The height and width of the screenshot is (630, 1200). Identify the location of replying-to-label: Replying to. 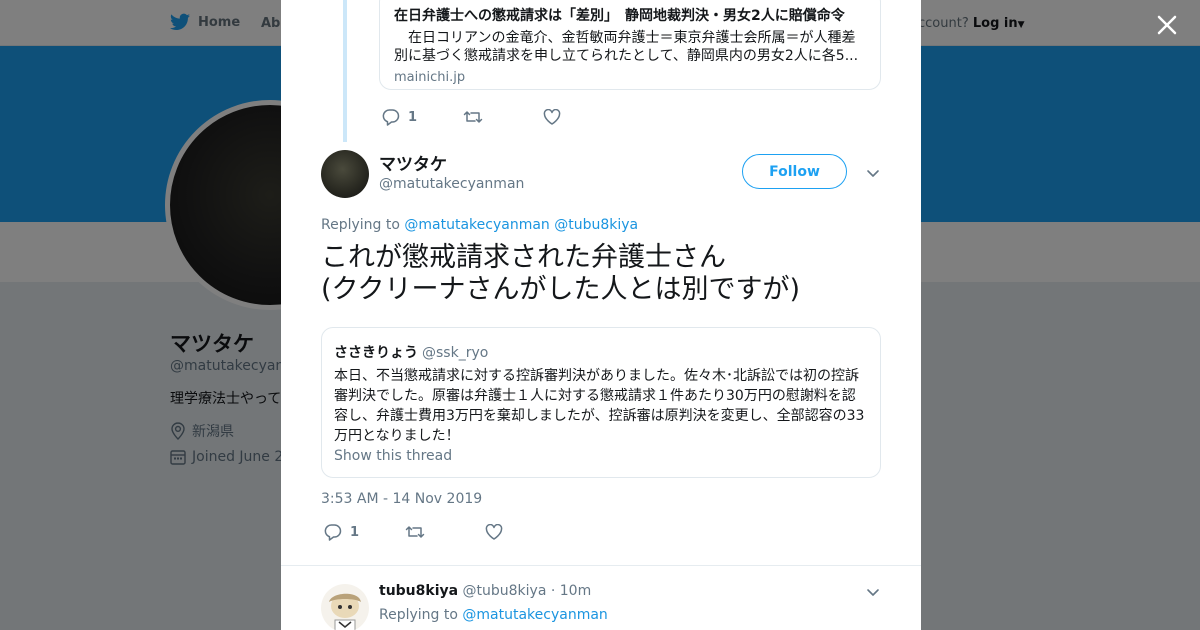
(360, 225).